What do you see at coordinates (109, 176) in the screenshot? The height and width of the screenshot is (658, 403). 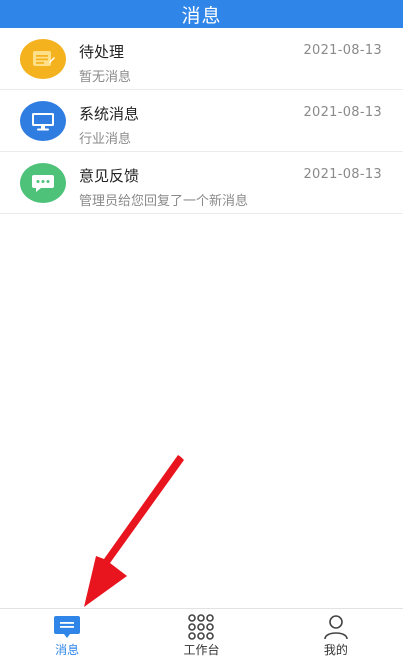 I see `item-title: 意见反馈` at bounding box center [109, 176].